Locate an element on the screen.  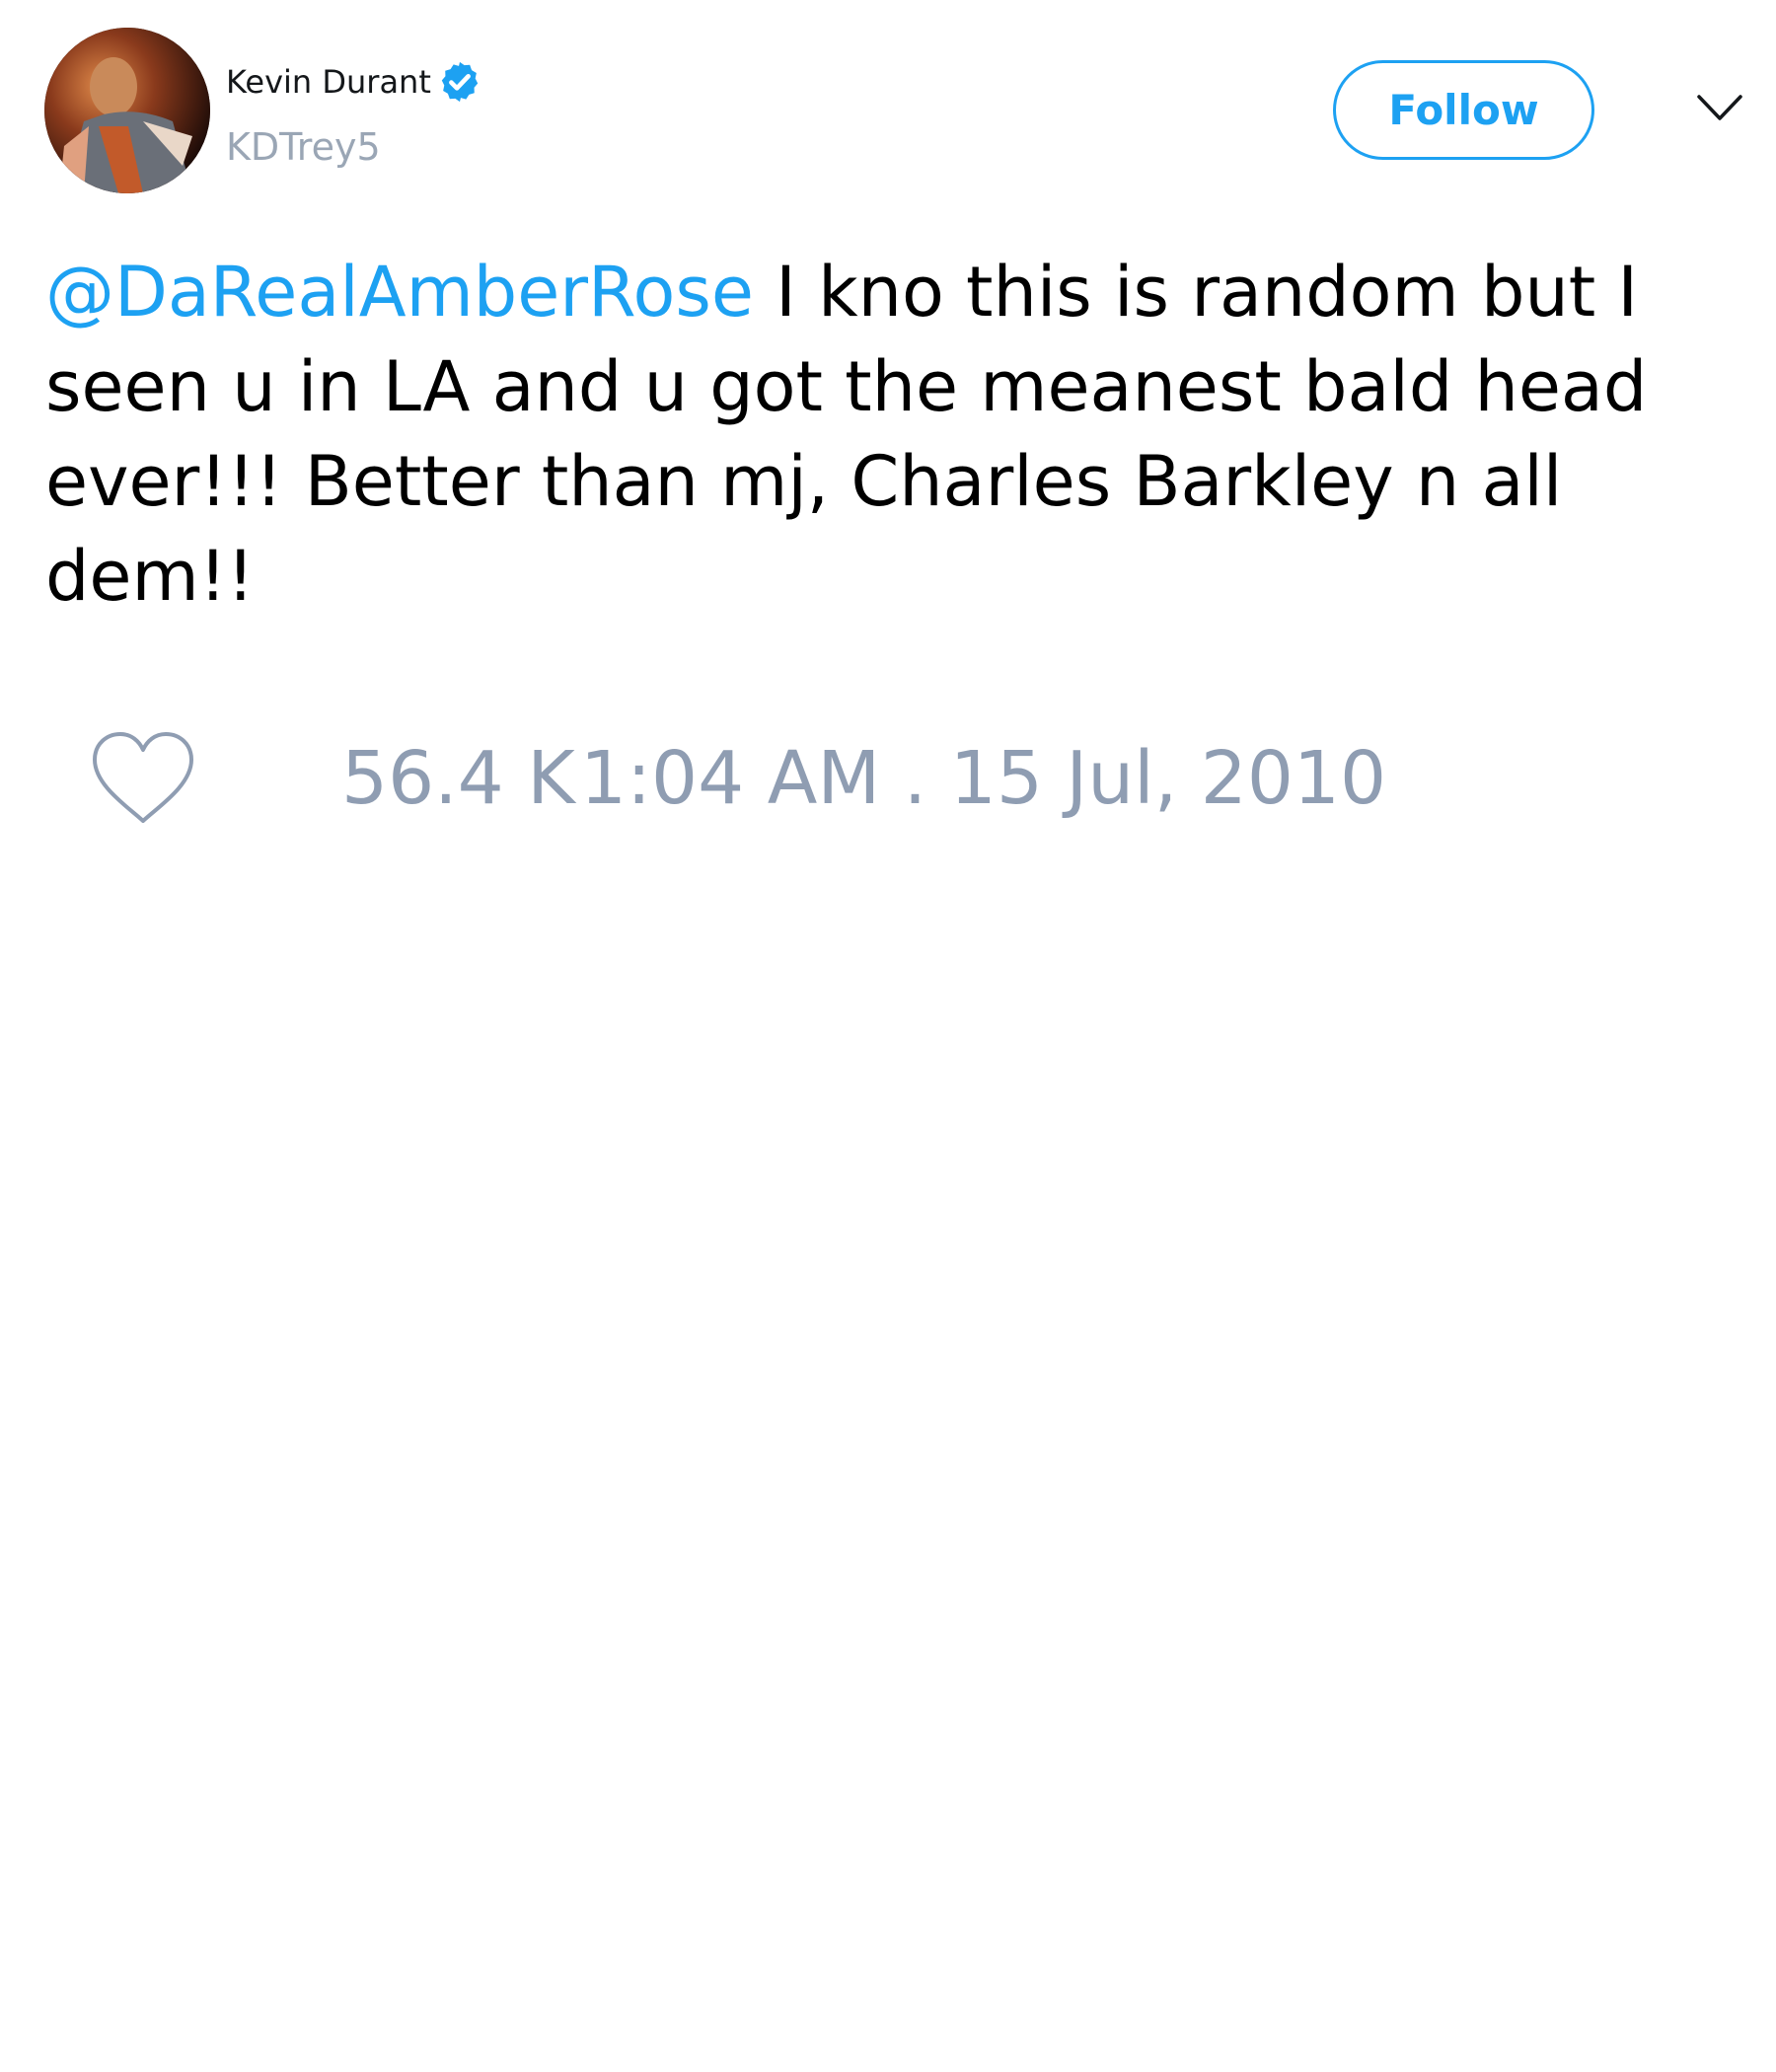
mention-link: @DaRealAmberRose is located at coordinates (400, 292).